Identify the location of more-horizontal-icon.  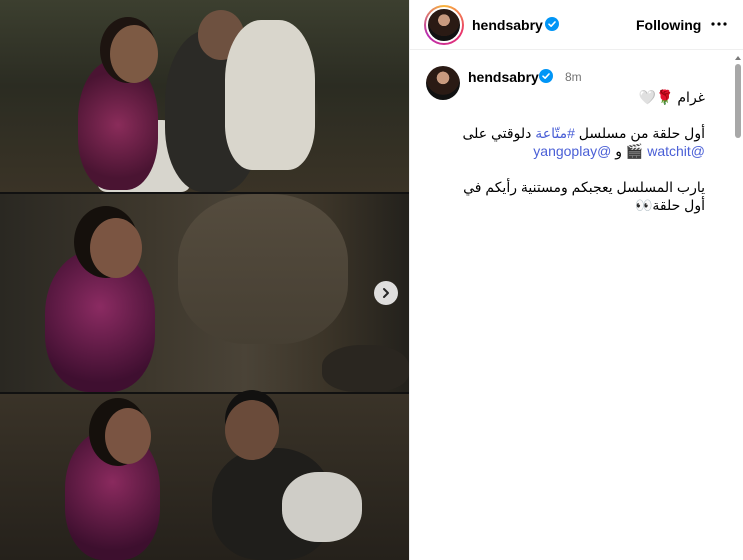
(719, 24).